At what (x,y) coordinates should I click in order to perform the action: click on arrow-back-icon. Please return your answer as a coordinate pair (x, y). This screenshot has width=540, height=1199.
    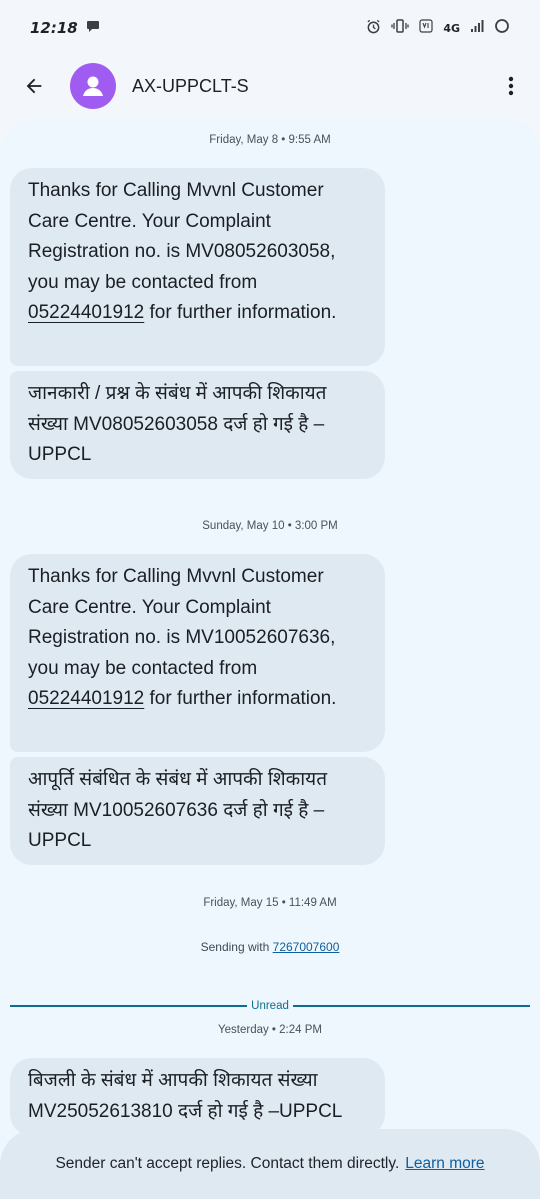
    Looking at the image, I should click on (34, 86).